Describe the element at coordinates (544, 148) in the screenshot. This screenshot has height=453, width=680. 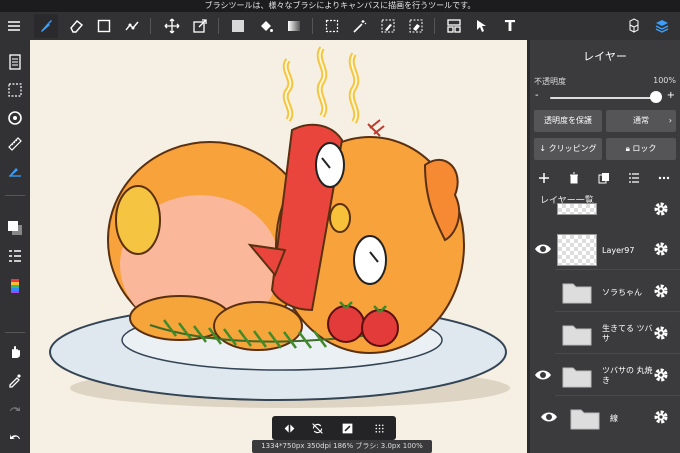
I see `clipping-icon: ↓` at that location.